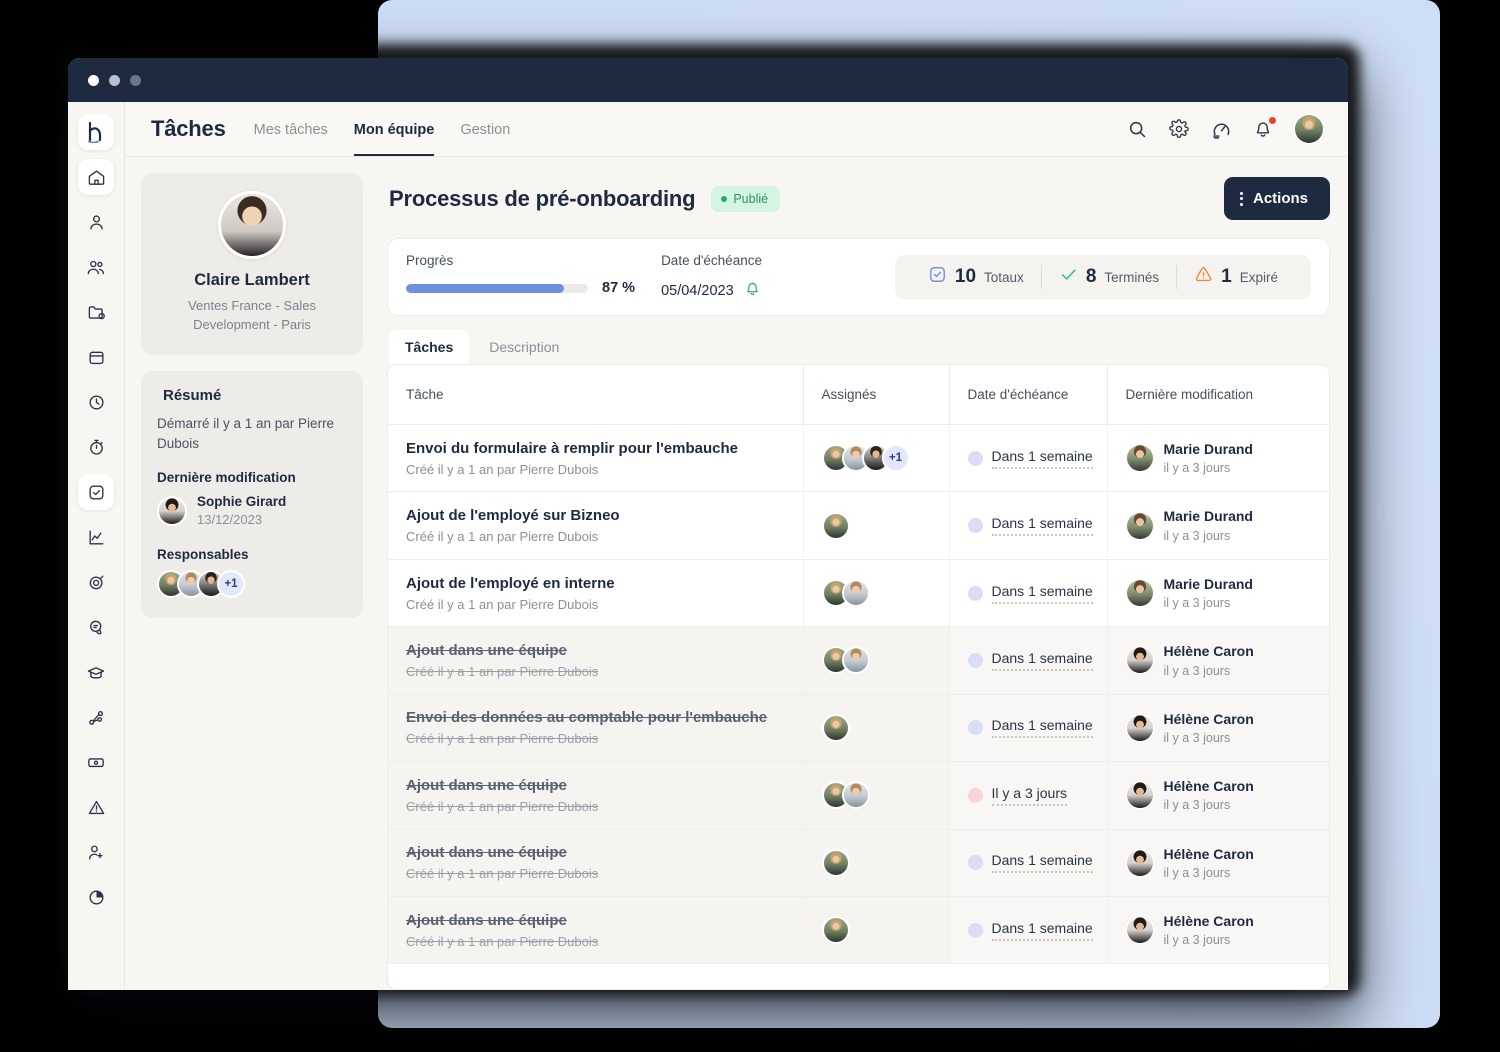 This screenshot has width=1500, height=1052. Describe the element at coordinates (96, 852) in the screenshot. I see `user-add-icon` at that location.